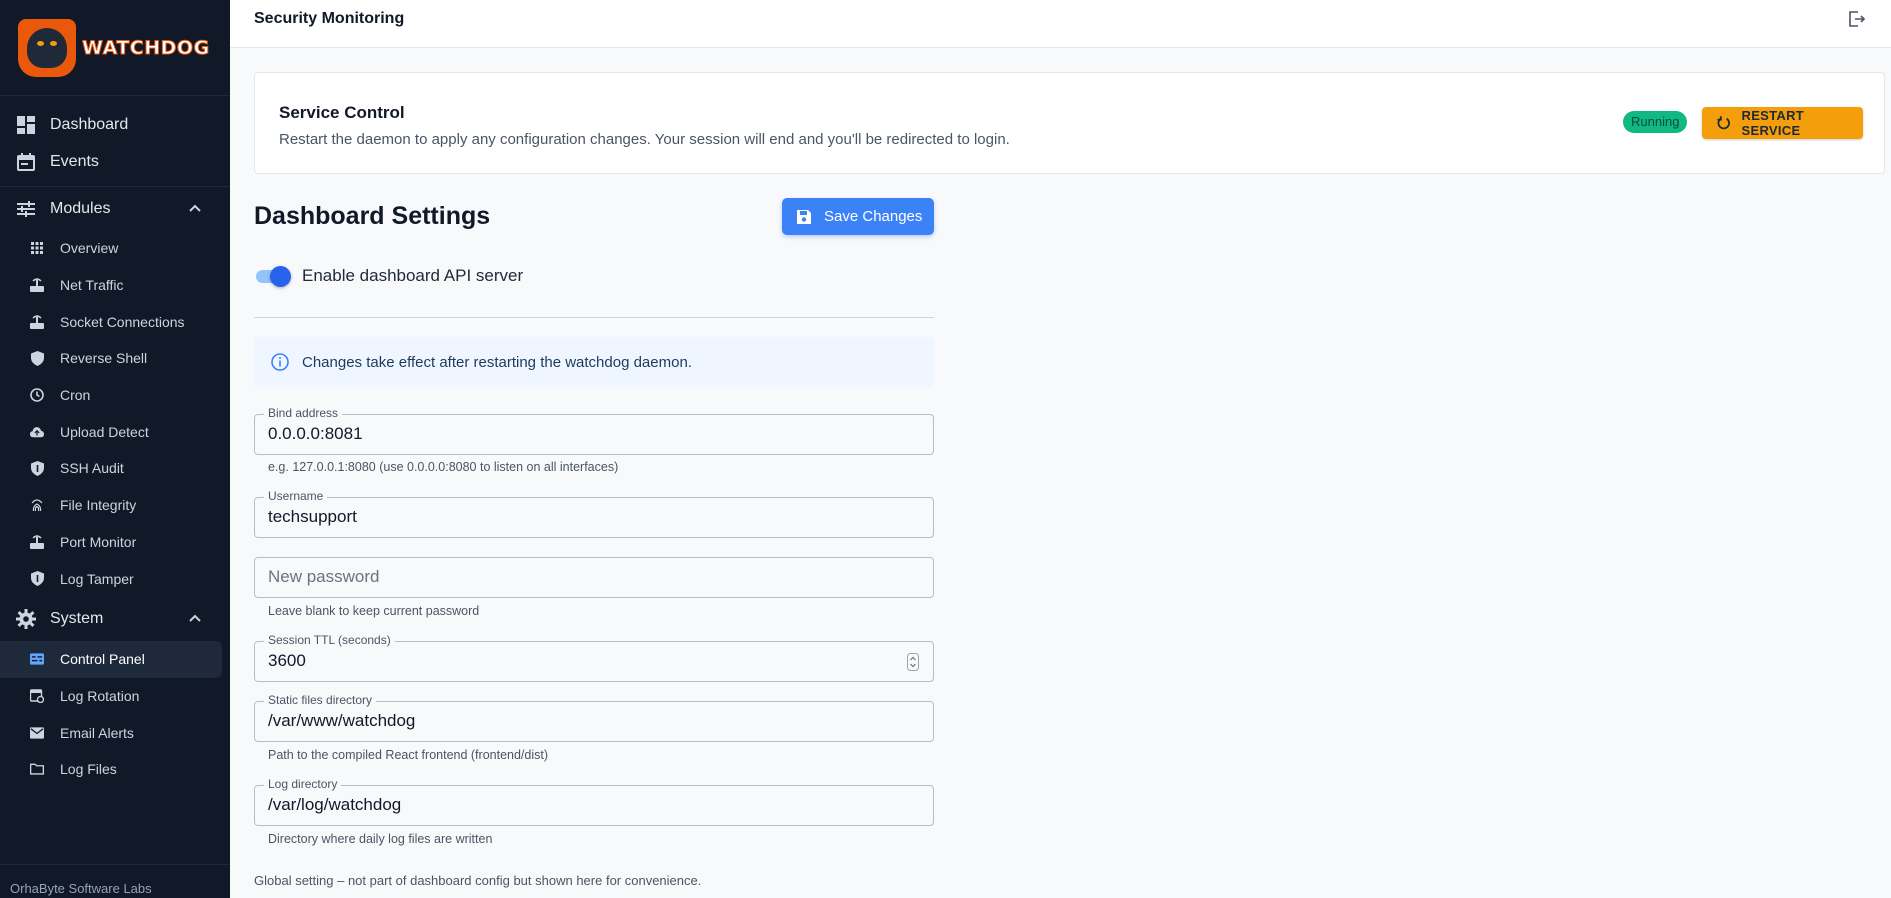 This screenshot has width=1891, height=898. Describe the element at coordinates (26, 209) in the screenshot. I see `tune-icon` at that location.